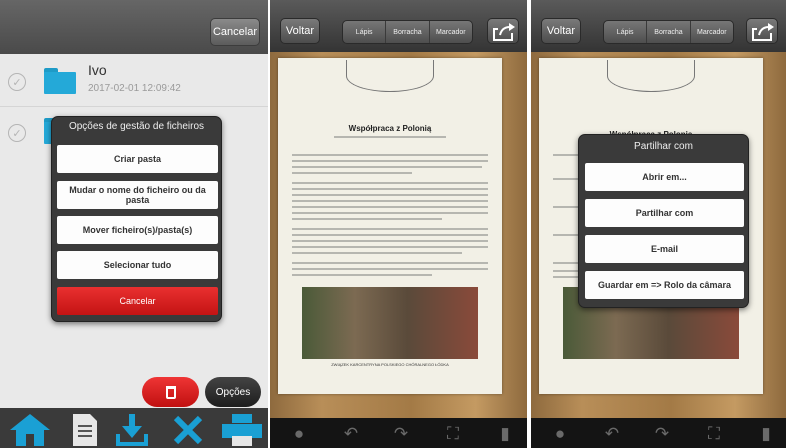 The width and height of the screenshot is (786, 448). Describe the element at coordinates (85, 430) in the screenshot. I see `document-icon` at that location.